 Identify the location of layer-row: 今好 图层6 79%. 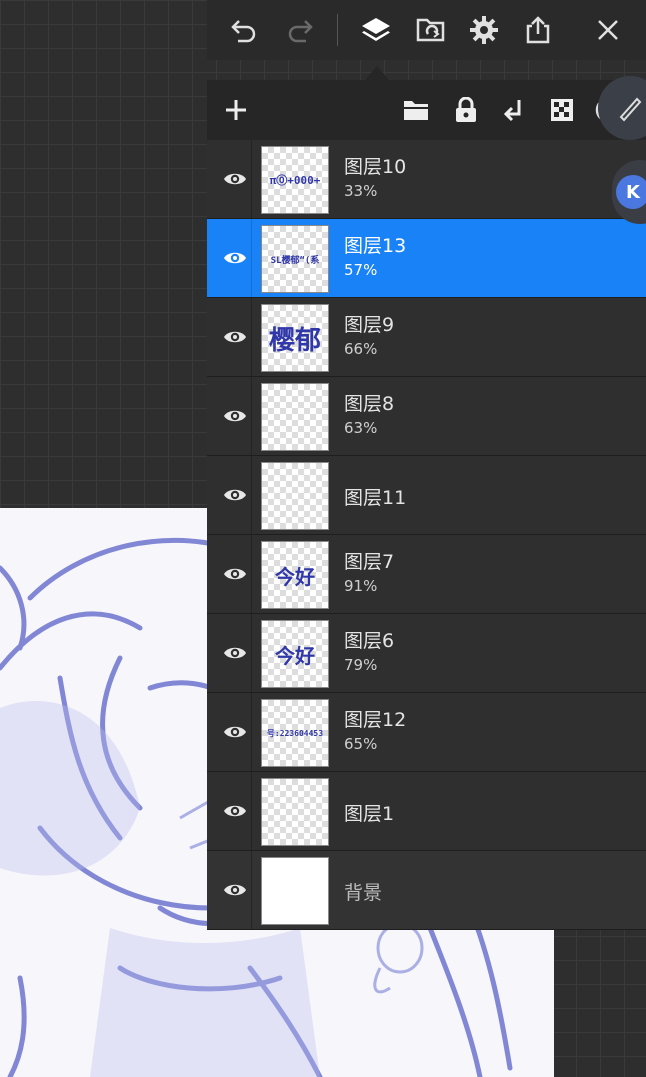
(426, 653).